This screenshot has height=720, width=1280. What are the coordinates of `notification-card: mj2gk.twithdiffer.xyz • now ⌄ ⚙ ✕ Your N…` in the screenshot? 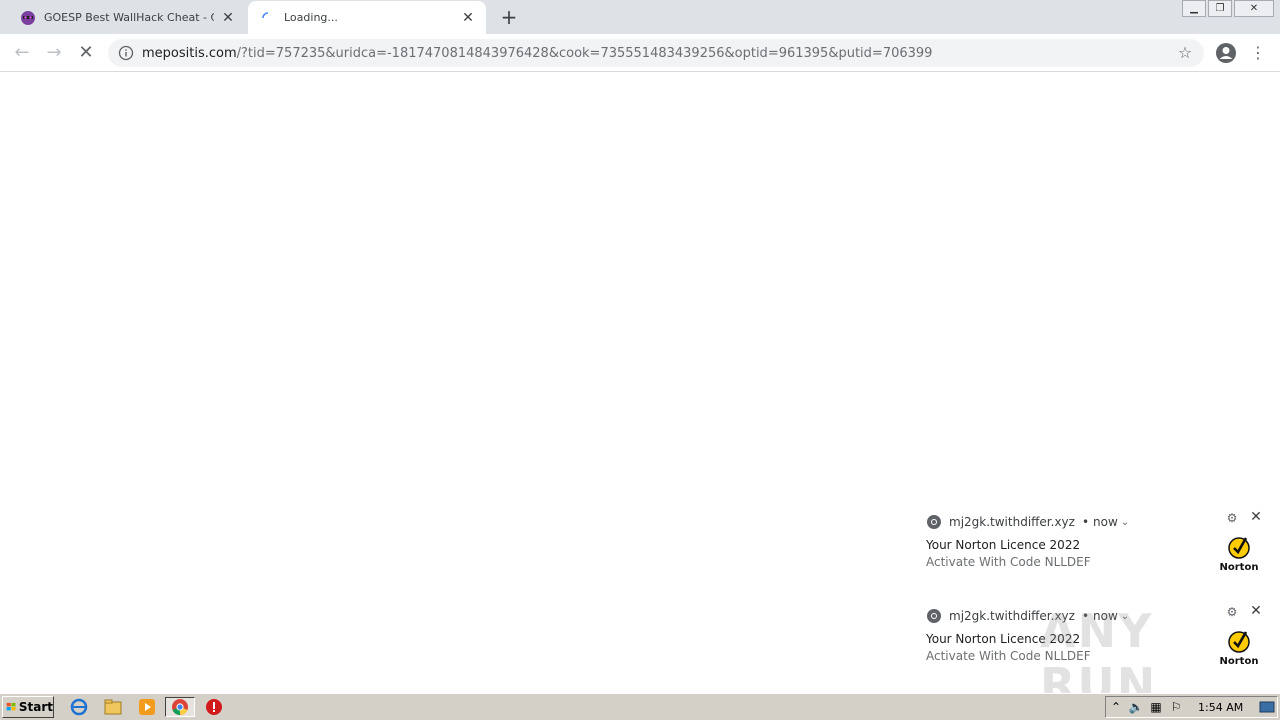 It's located at (1094, 550).